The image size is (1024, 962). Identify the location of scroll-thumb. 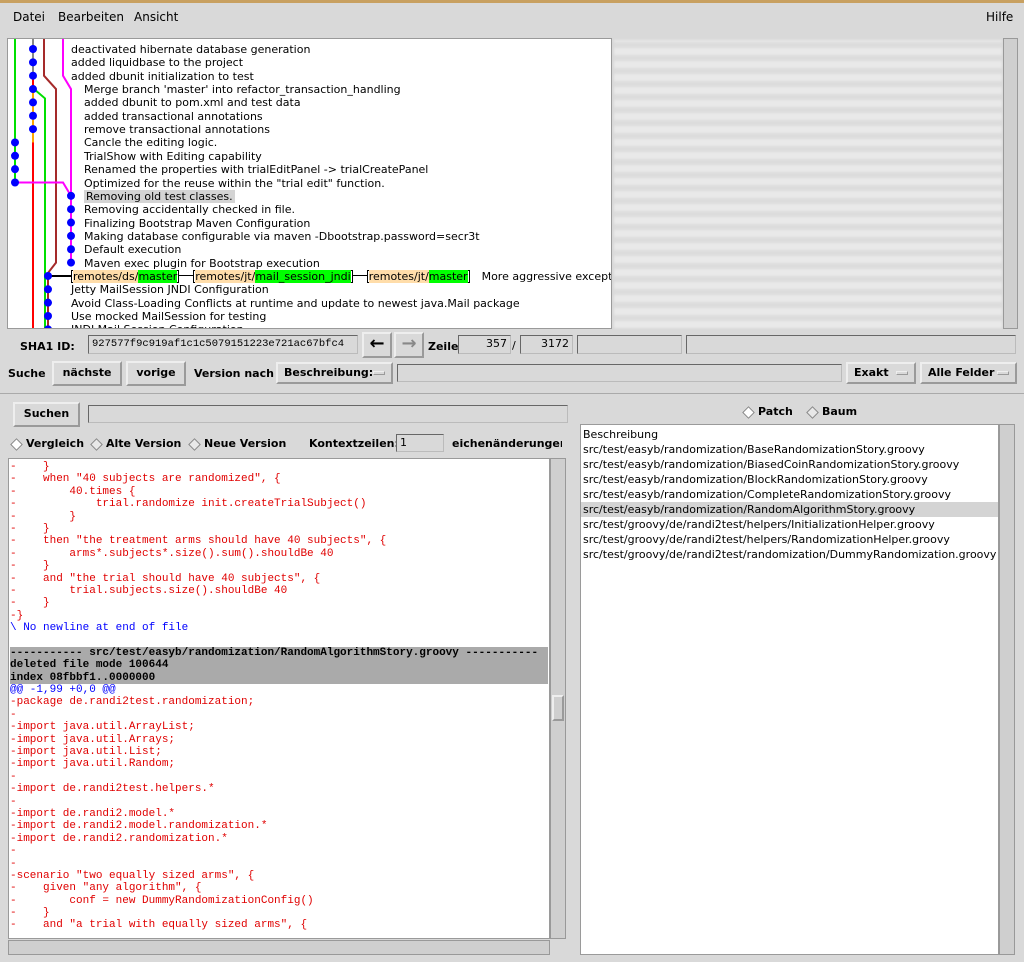
(558, 708).